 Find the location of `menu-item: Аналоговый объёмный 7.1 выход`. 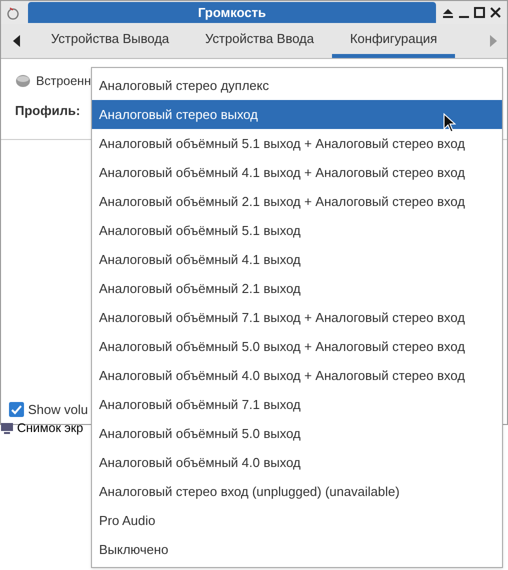

menu-item: Аналоговый объёмный 7.1 выход is located at coordinates (297, 404).